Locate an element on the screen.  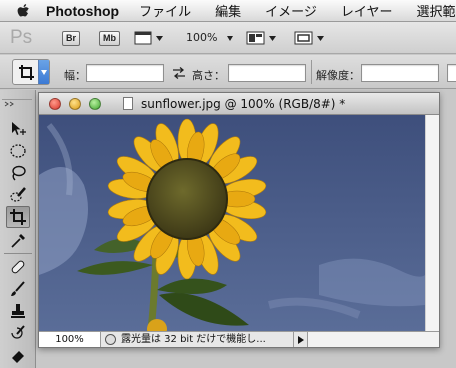
application-bar: Ps Br Mb 100% is located at coordinates (228, 38).